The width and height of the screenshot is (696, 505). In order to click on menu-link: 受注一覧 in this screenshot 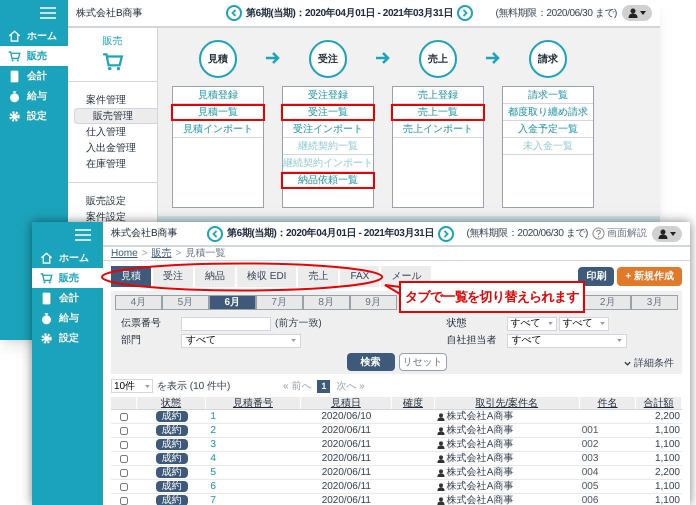, I will do `click(328, 112)`.